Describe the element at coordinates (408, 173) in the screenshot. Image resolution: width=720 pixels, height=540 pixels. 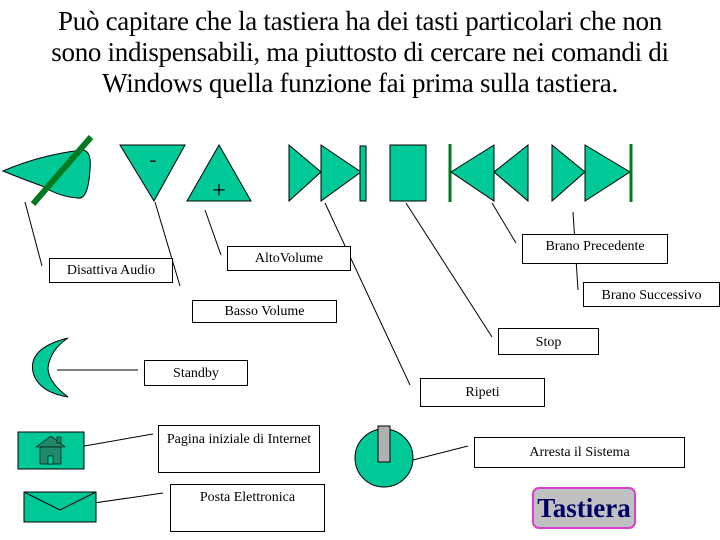
I see `stop-icon` at that location.